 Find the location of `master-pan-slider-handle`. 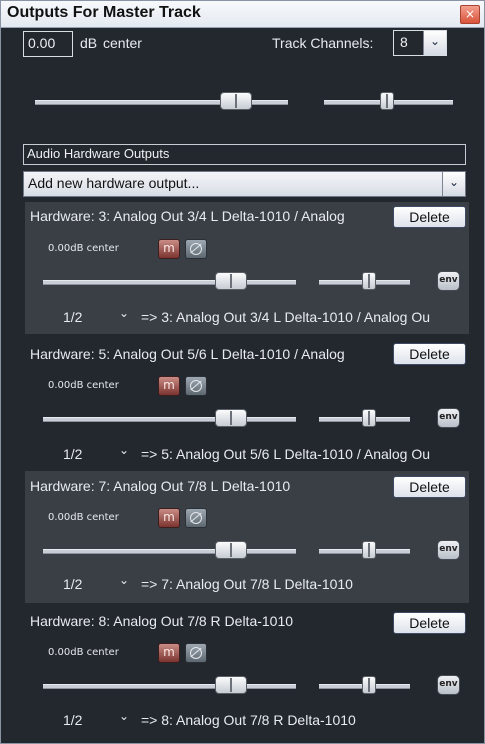

master-pan-slider-handle is located at coordinates (387, 101).